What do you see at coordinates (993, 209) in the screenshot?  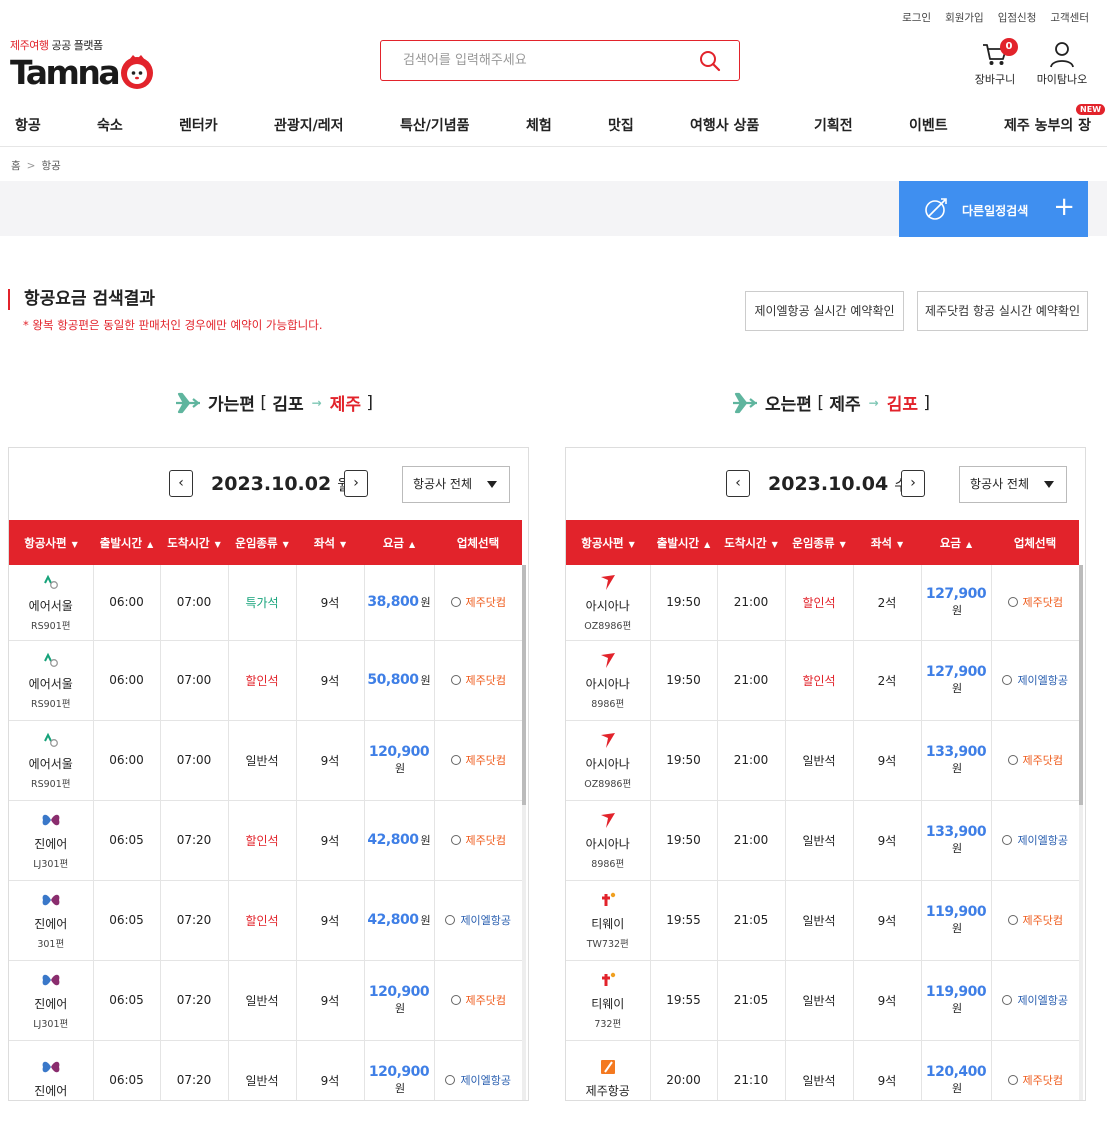 I see `other-schedule-button: 다른일정검색 +` at bounding box center [993, 209].